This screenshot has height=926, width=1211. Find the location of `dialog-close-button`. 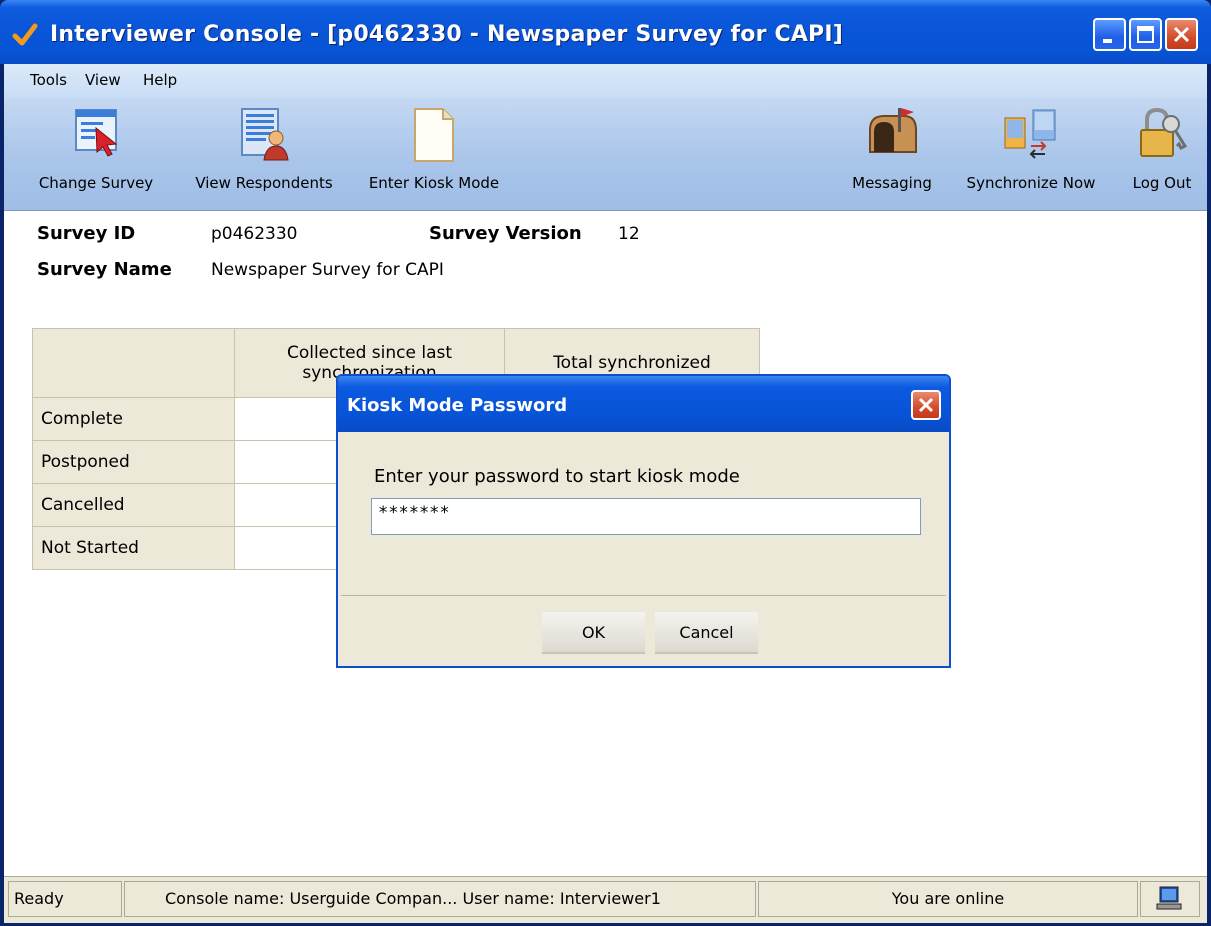

dialog-close-button is located at coordinates (926, 405).